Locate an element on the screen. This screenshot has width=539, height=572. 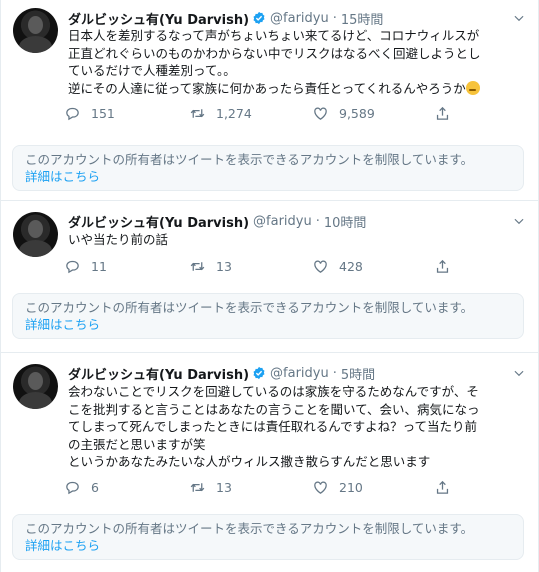
reply-button: 11 is located at coordinates (85, 266).